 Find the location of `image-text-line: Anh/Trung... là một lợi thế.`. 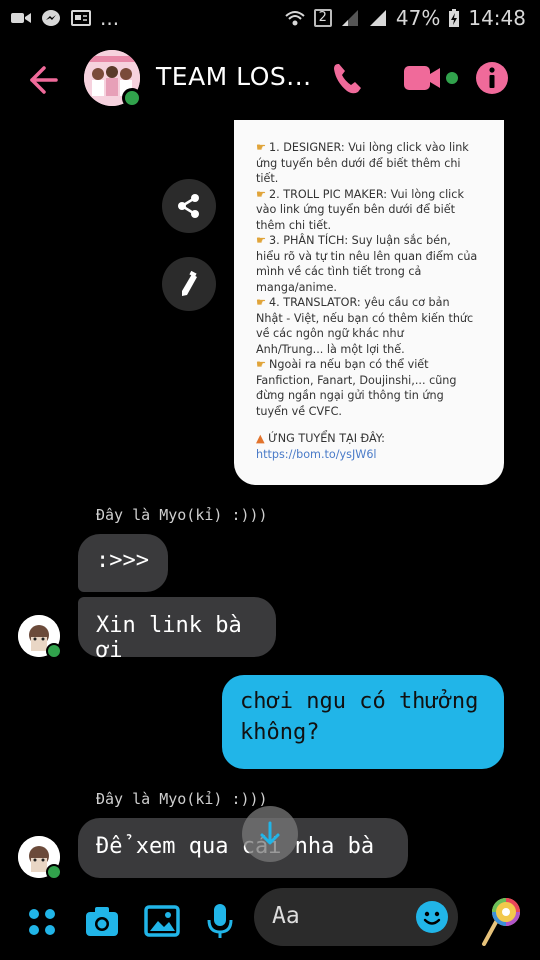

image-text-line: Anh/Trung... là một lợi thế. is located at coordinates (330, 349).